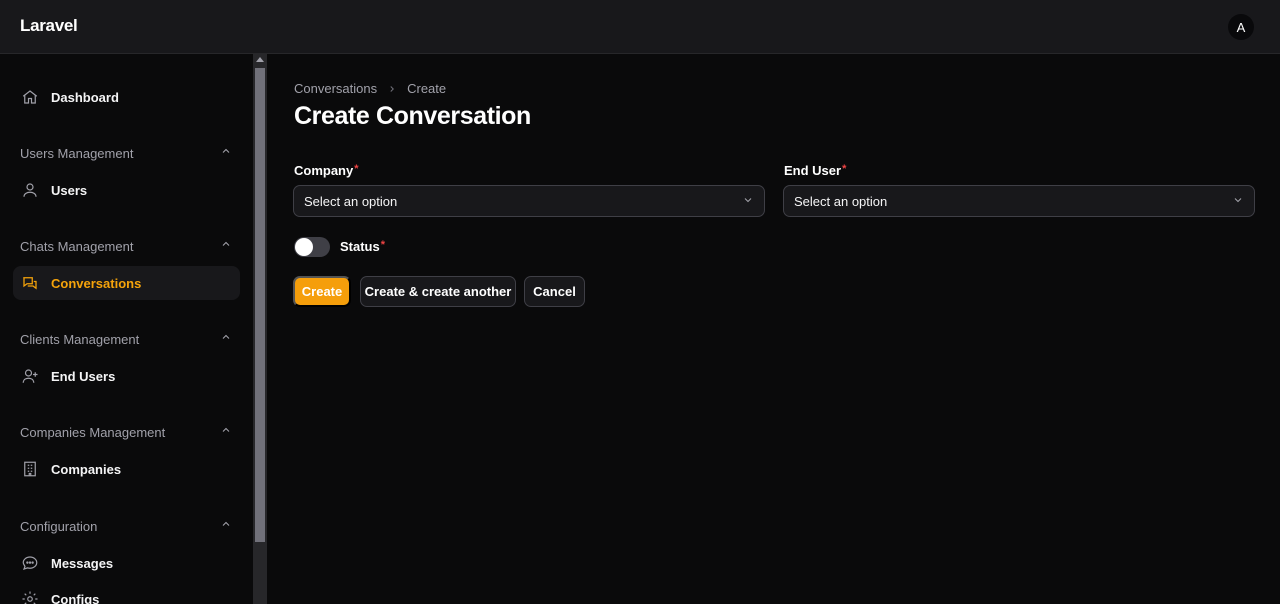 This screenshot has width=1280, height=604. Describe the element at coordinates (82, 563) in the screenshot. I see `sidebar-item-label: Messages` at that location.